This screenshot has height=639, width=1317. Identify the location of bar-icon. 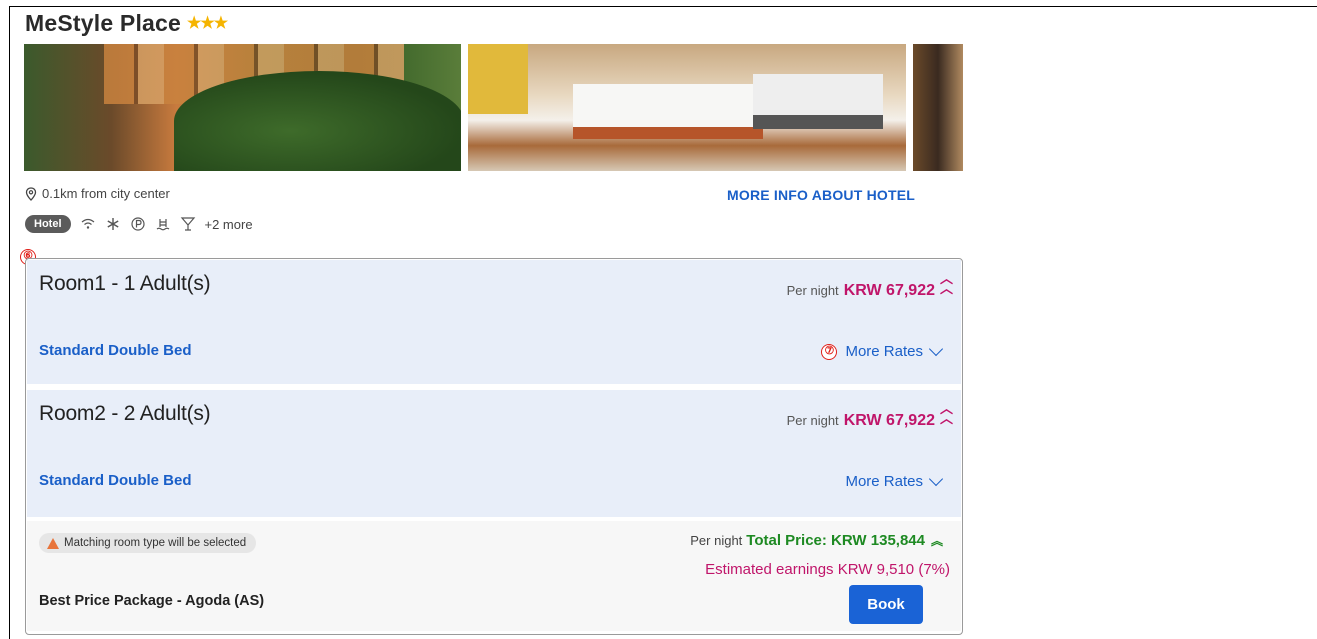
(187, 224).